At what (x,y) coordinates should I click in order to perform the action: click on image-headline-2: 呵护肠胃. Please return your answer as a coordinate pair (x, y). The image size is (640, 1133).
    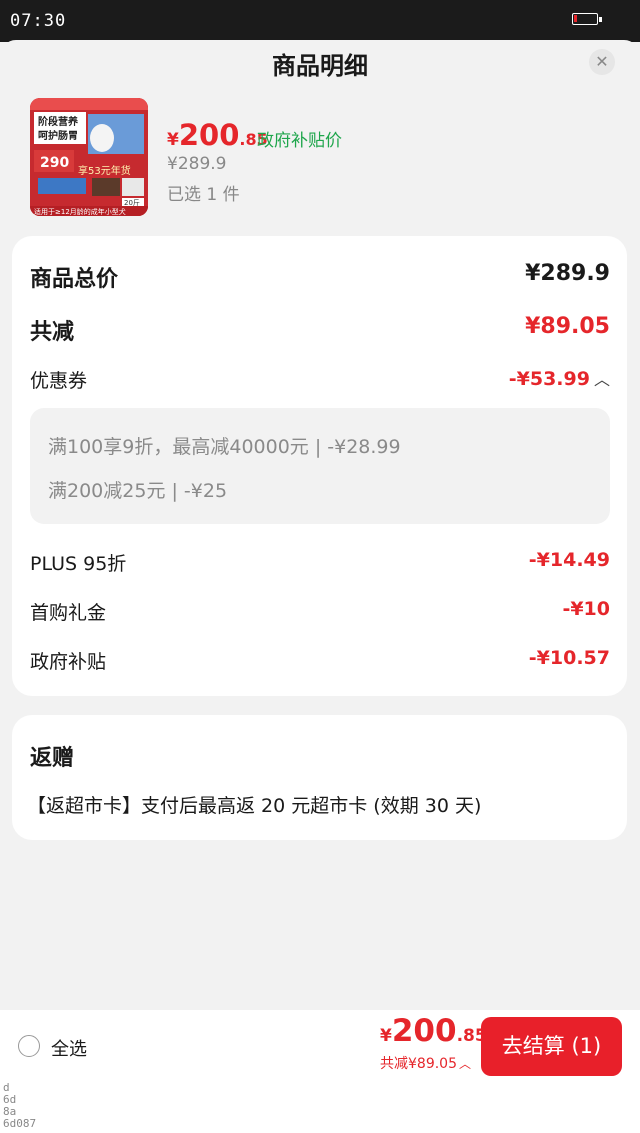
    Looking at the image, I should click on (58, 135).